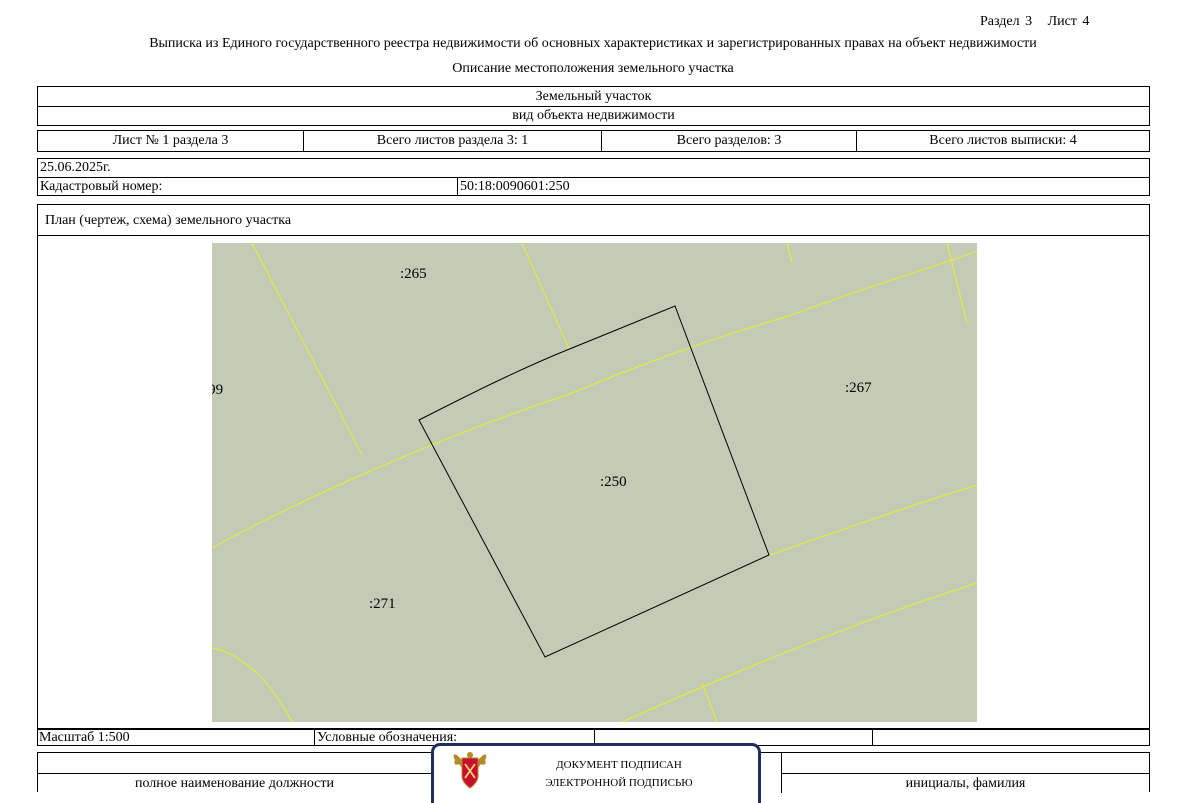  Describe the element at coordinates (101, 186) in the screenshot. I see `cadastral-label: Кадастровый номер:` at that location.